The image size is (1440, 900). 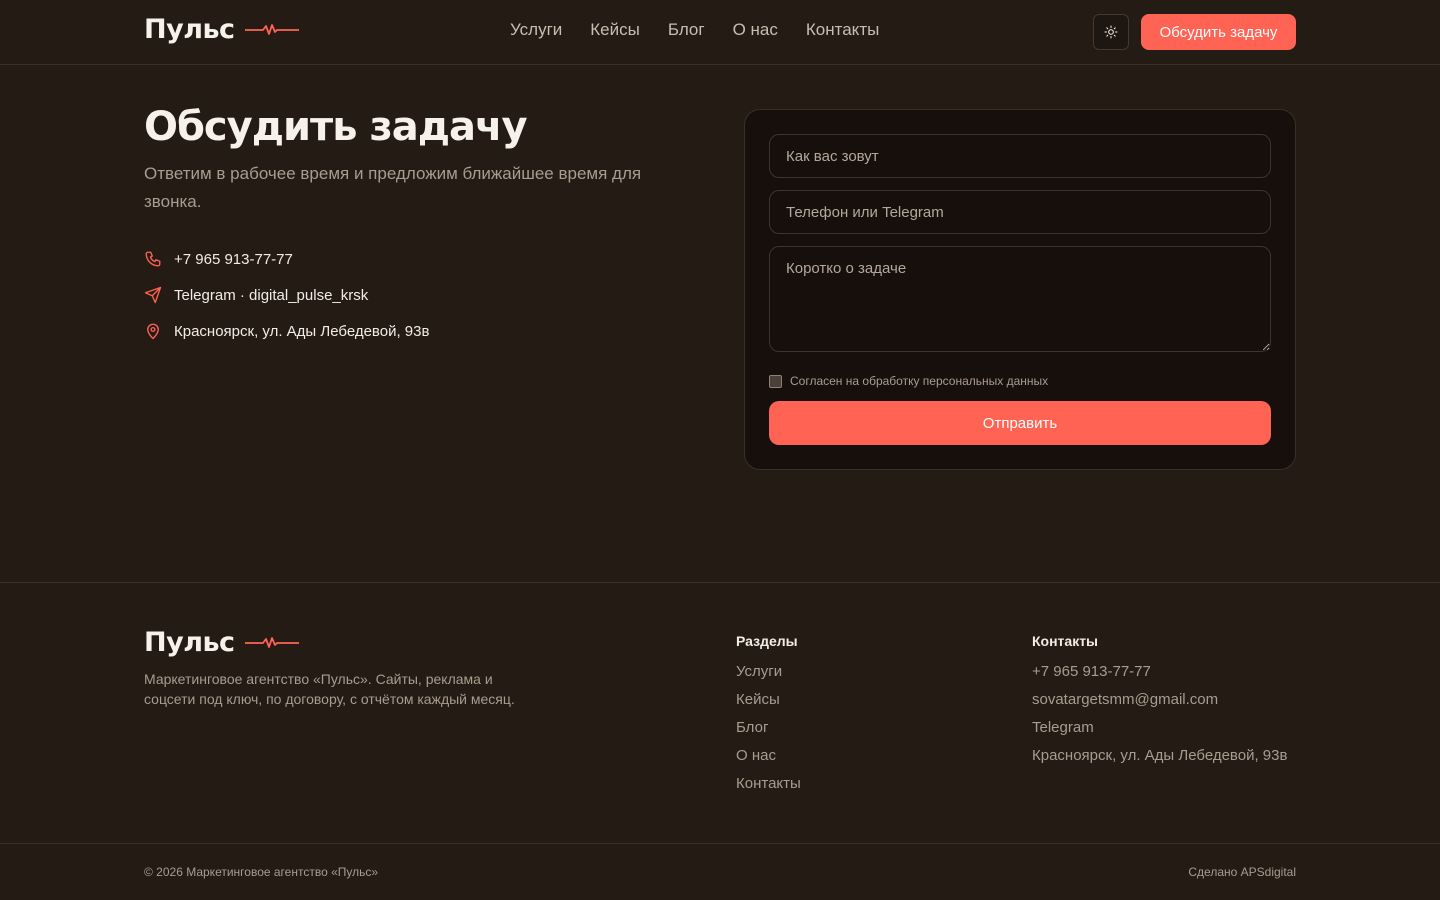 I want to click on footer-email-link: sovatargetsmm@gmail.com, so click(x=1159, y=705).